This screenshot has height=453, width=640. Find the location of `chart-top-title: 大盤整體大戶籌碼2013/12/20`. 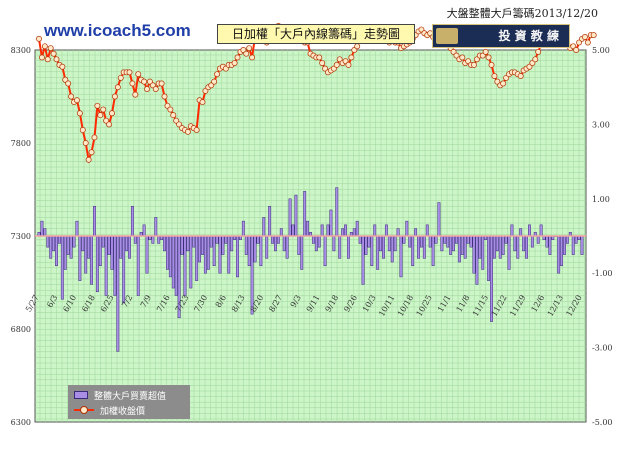

chart-top-title: 大盤整體大戶籌碼2013/12/20 is located at coordinates (522, 13).